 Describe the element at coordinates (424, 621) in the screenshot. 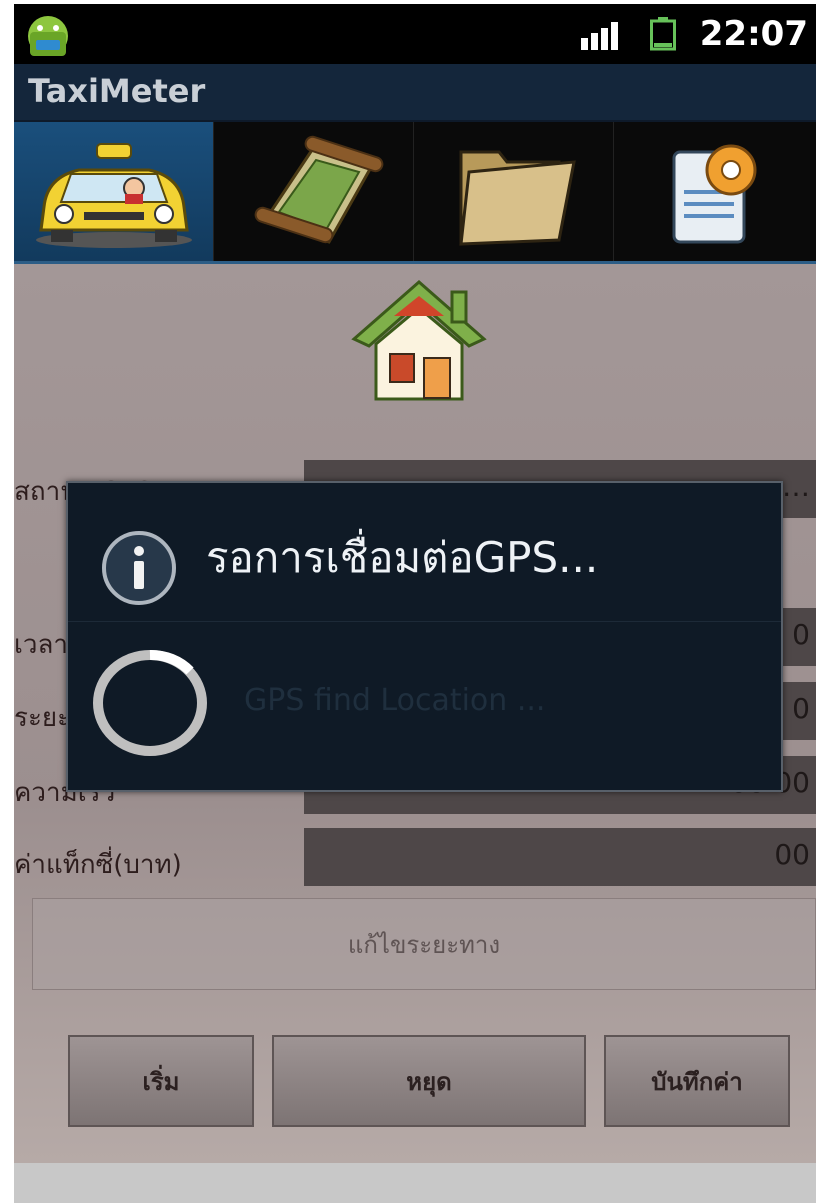

I see `dialog-divider` at that location.